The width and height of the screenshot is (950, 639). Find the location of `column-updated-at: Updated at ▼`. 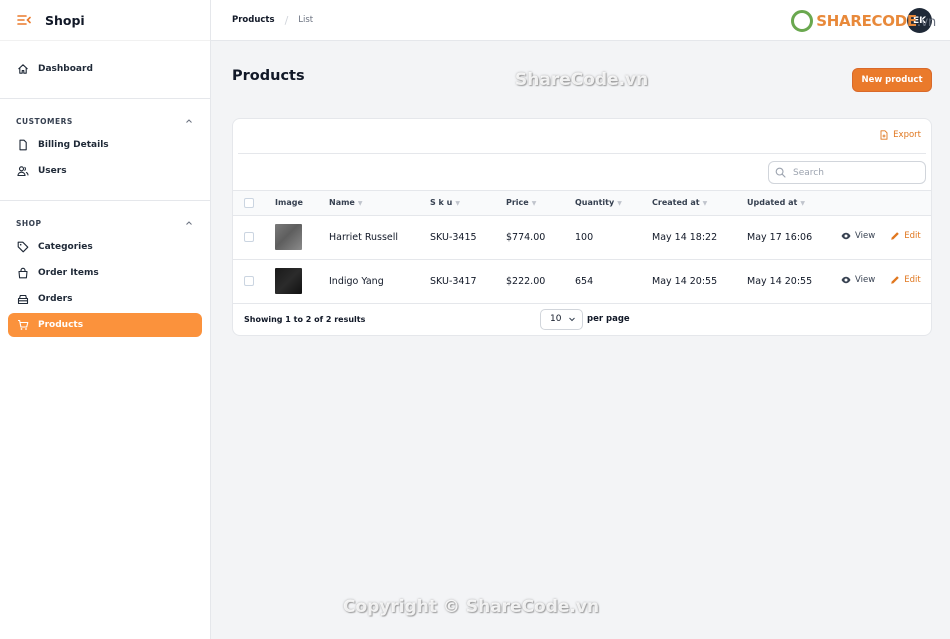

column-updated-at: Updated at ▼ is located at coordinates (794, 203).